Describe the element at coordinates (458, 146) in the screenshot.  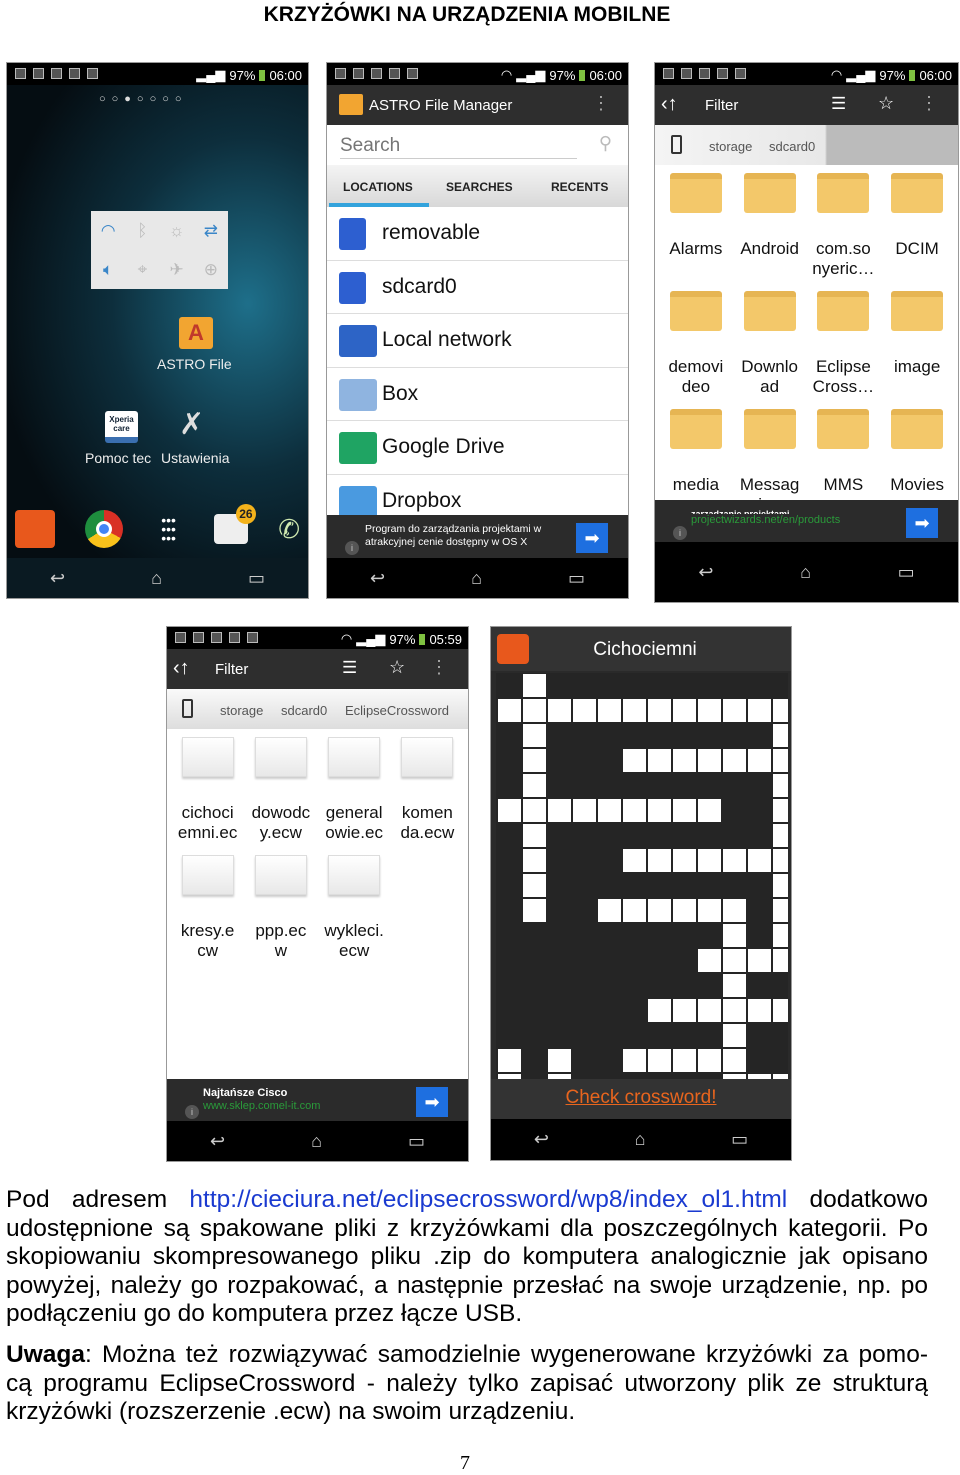
I see `search-input` at that location.